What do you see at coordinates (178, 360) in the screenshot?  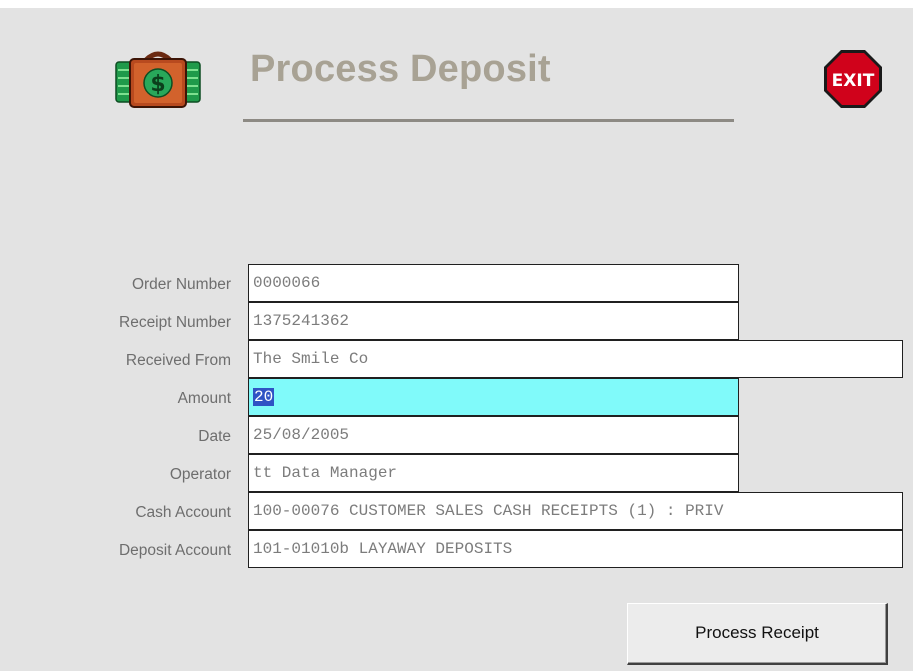 I see `received-from-label: Received From` at bounding box center [178, 360].